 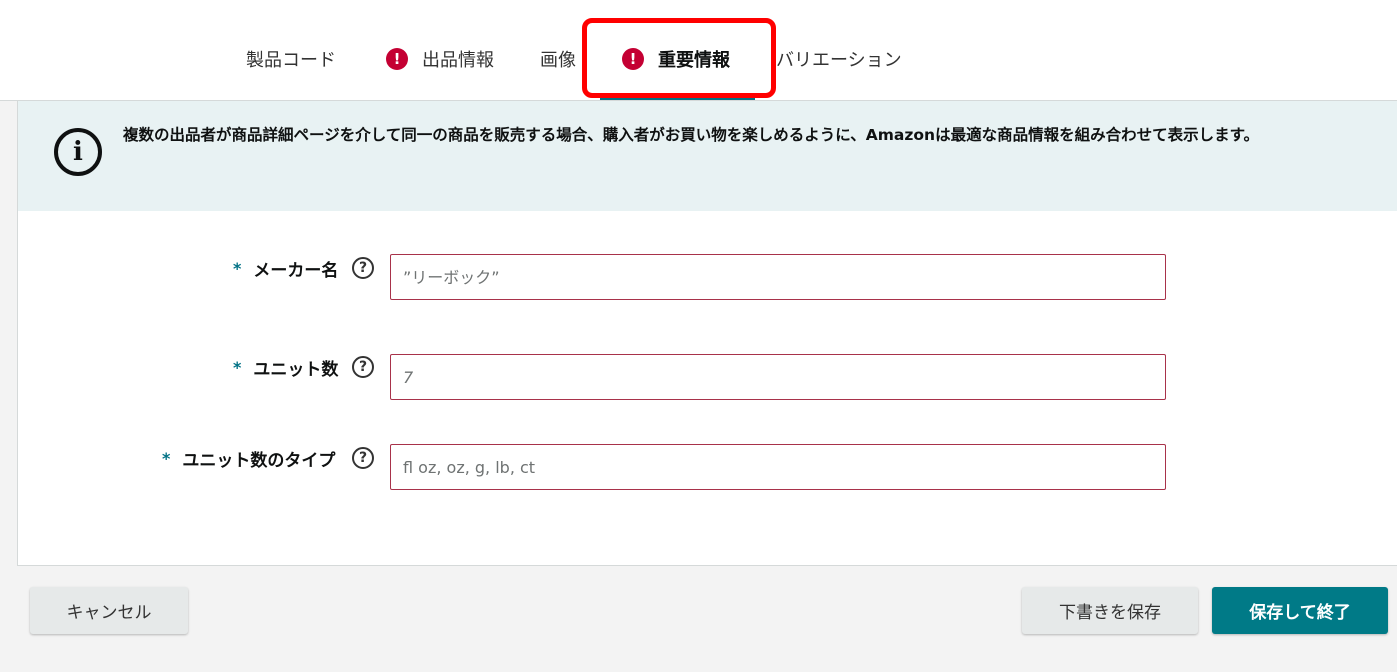 I want to click on unit-type-input, so click(x=778, y=467).